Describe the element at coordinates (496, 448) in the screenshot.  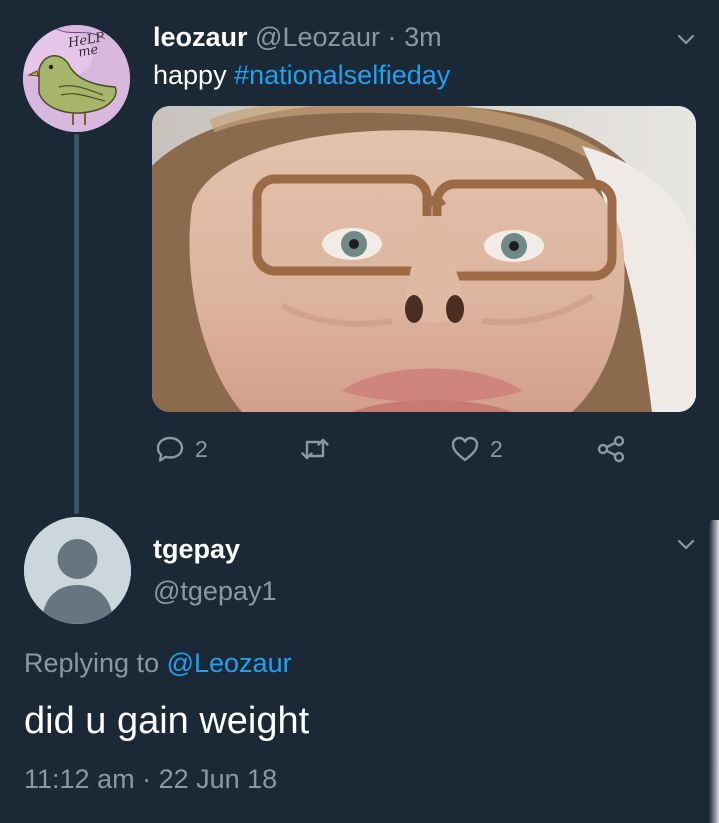
I see `like-count: 2` at that location.